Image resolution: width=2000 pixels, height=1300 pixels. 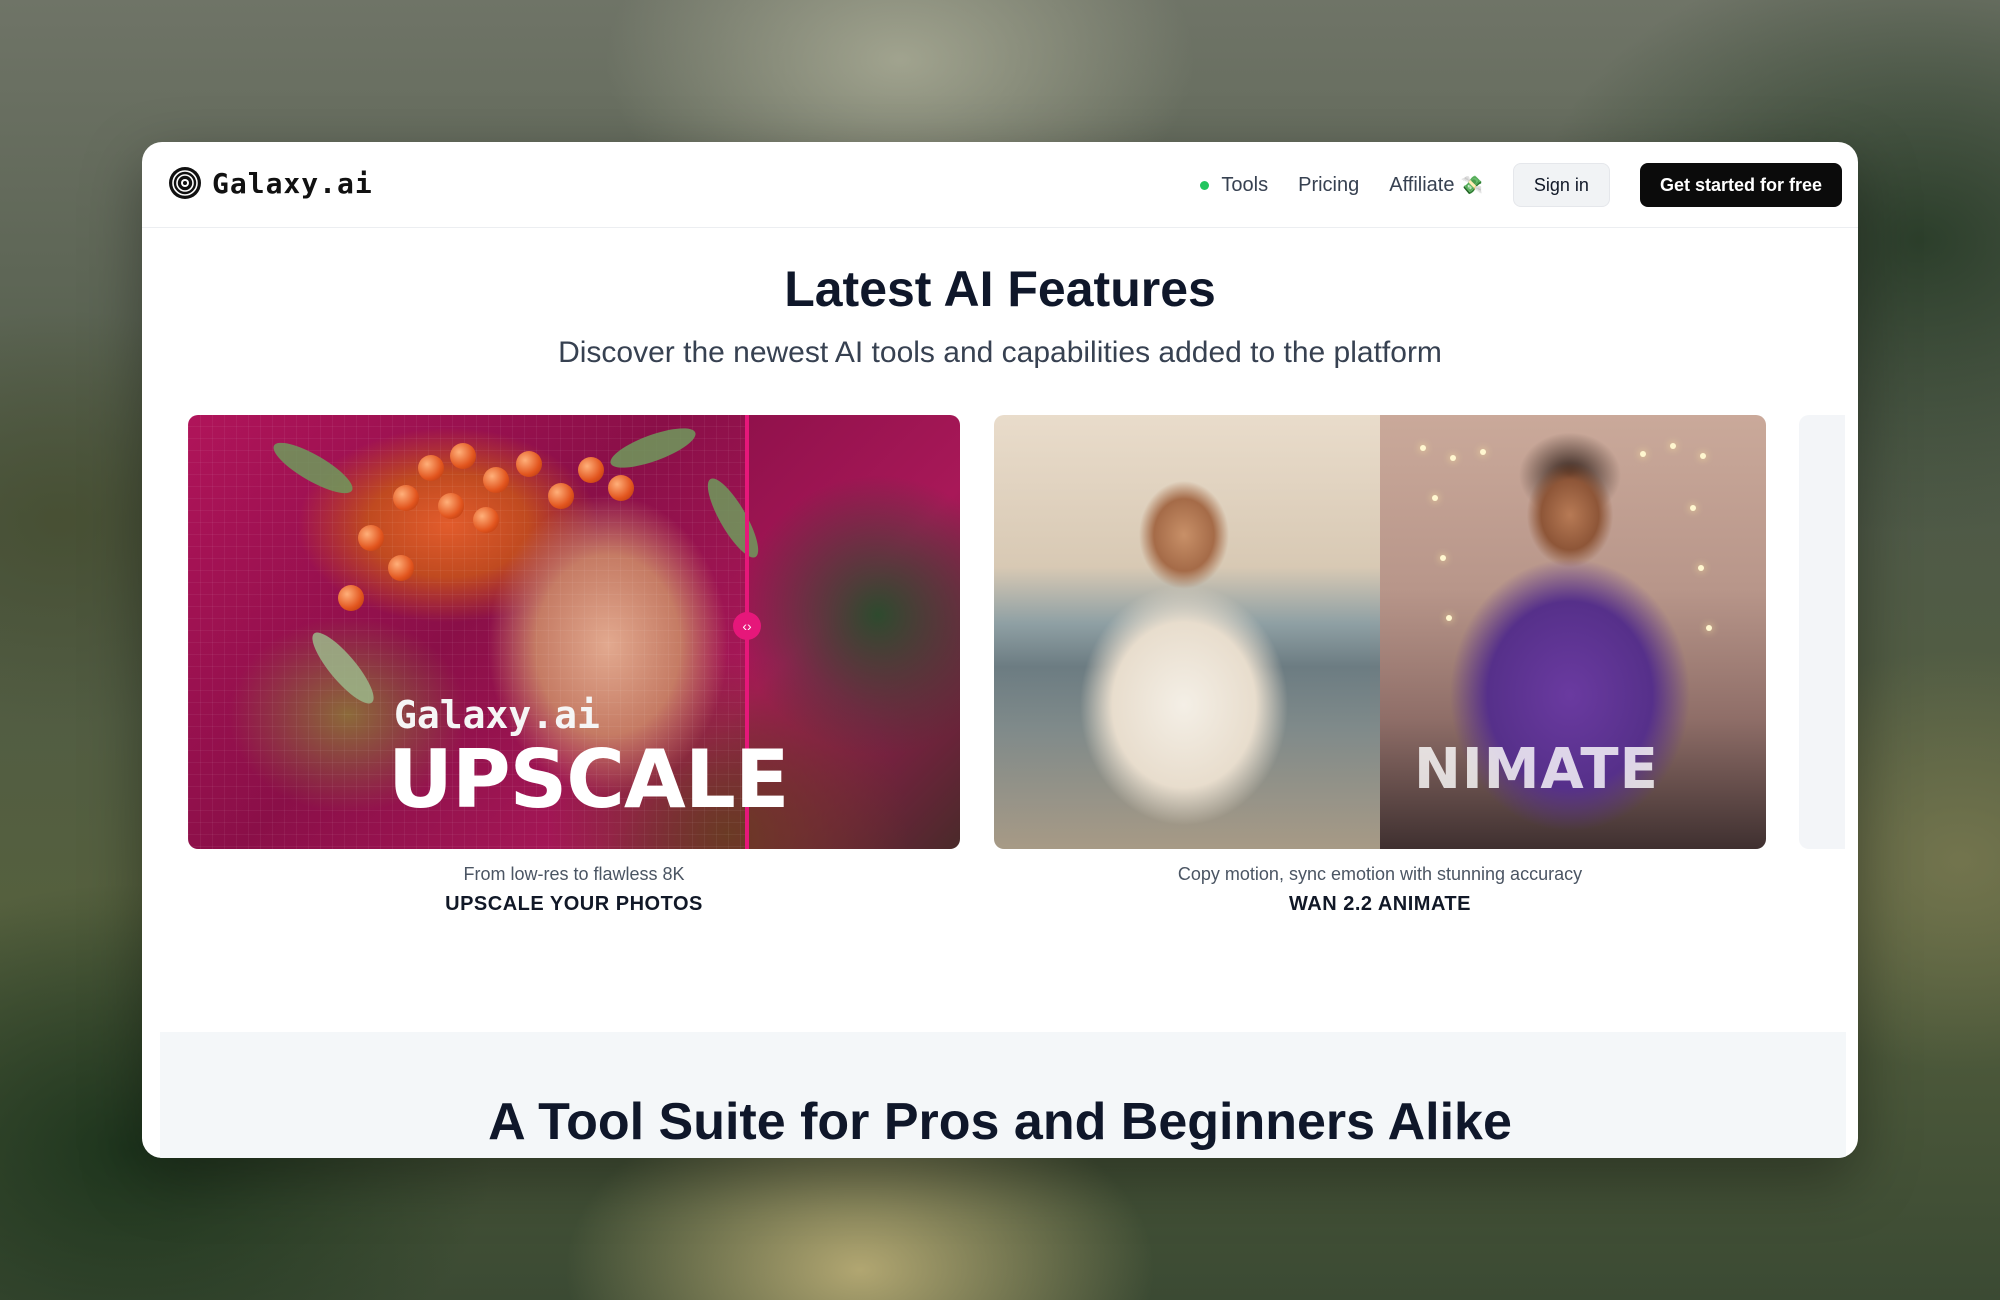 I want to click on nav-link-pricing-label: Pricing, so click(x=1329, y=184).